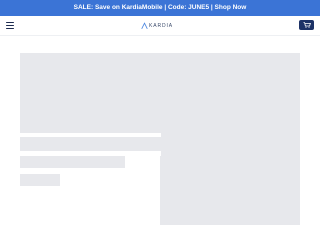 Image resolution: width=320 pixels, height=240 pixels. I want to click on brand-logo: KARDIA, so click(157, 26).